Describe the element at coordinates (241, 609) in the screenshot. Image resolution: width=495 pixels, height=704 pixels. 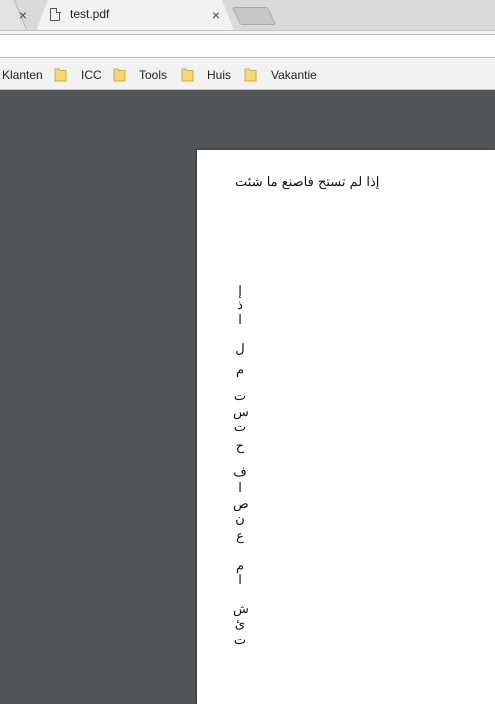
I see `pdf-letter: ش` at that location.